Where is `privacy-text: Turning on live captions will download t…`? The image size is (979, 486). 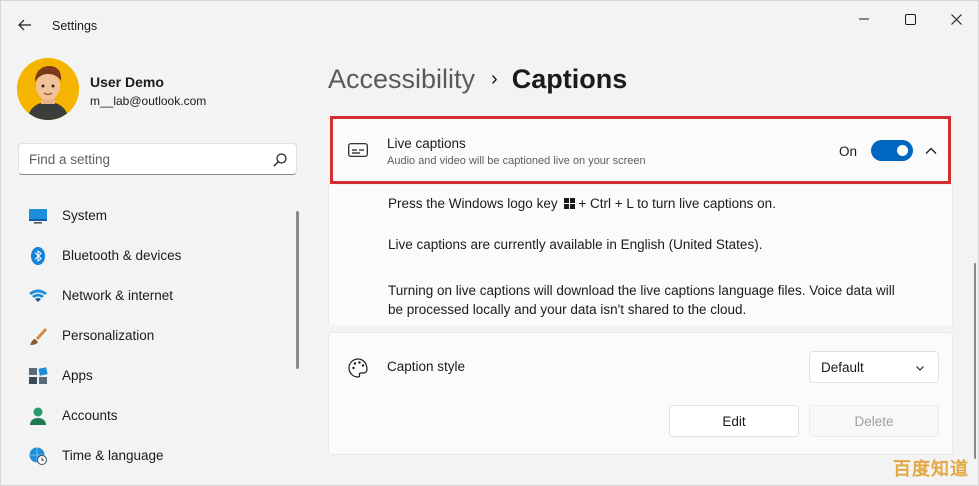 privacy-text: Turning on live captions will download t… is located at coordinates (641, 300).